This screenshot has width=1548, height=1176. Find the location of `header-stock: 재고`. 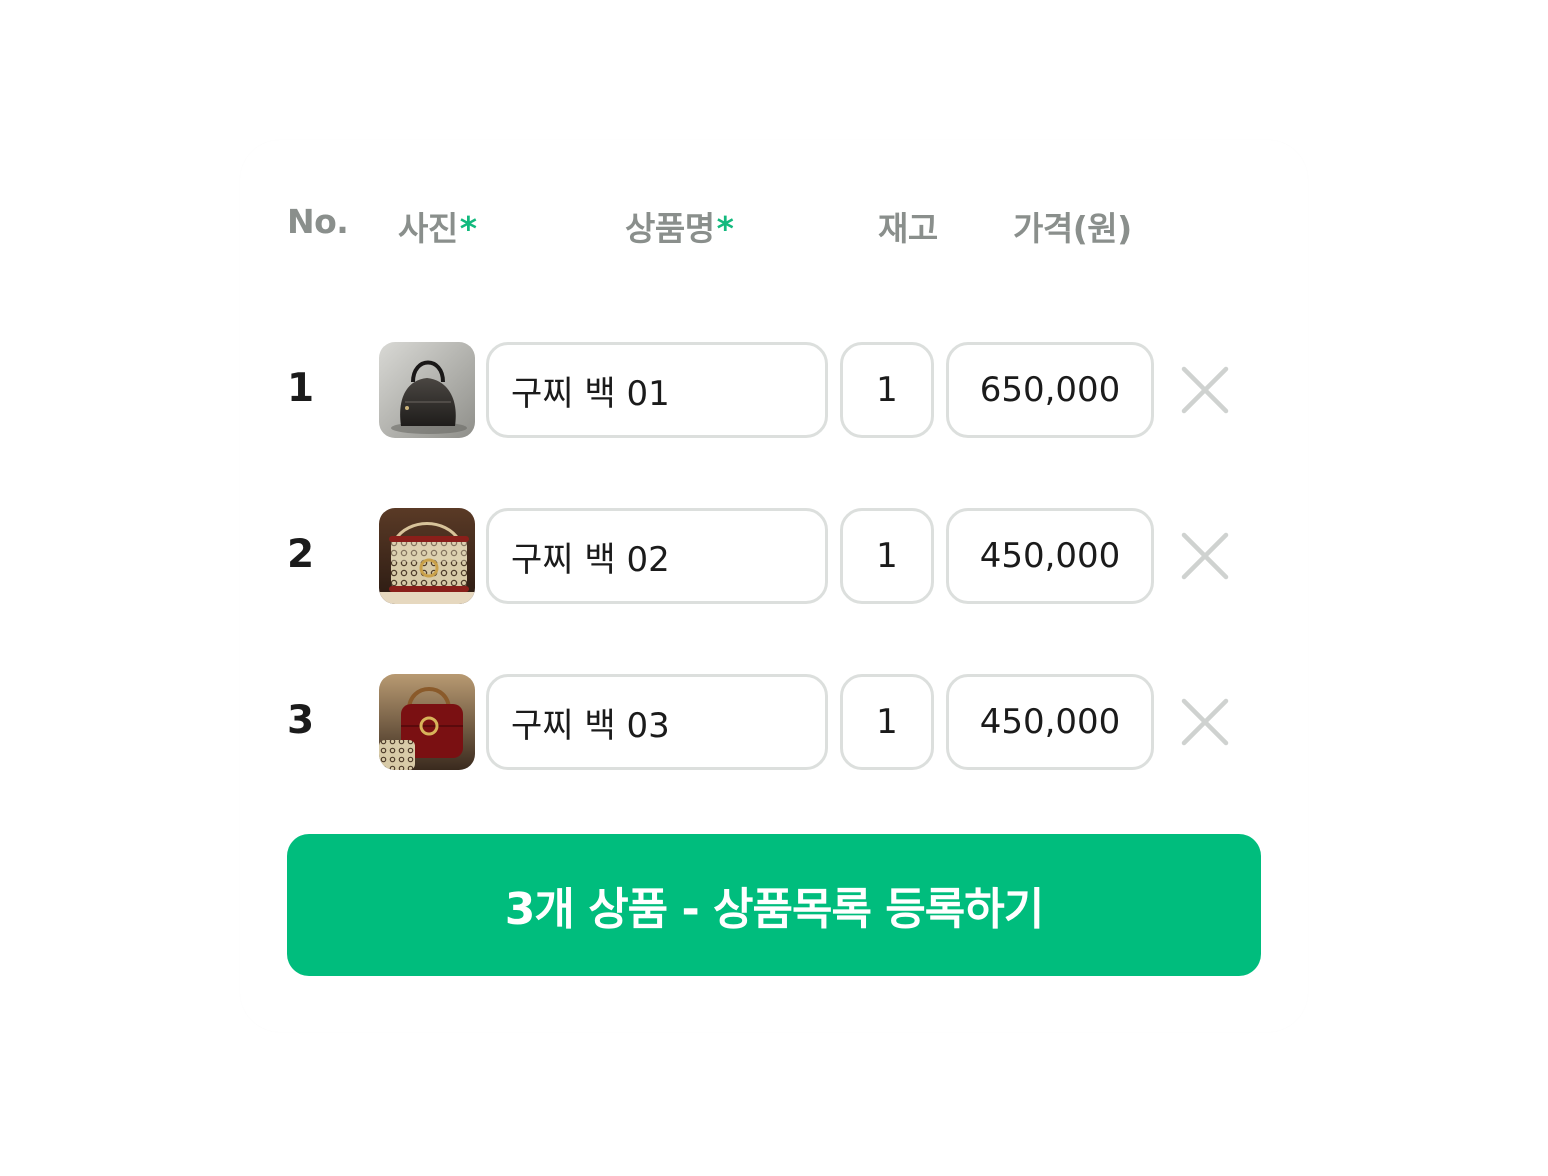

header-stock: 재고 is located at coordinates (908, 228).